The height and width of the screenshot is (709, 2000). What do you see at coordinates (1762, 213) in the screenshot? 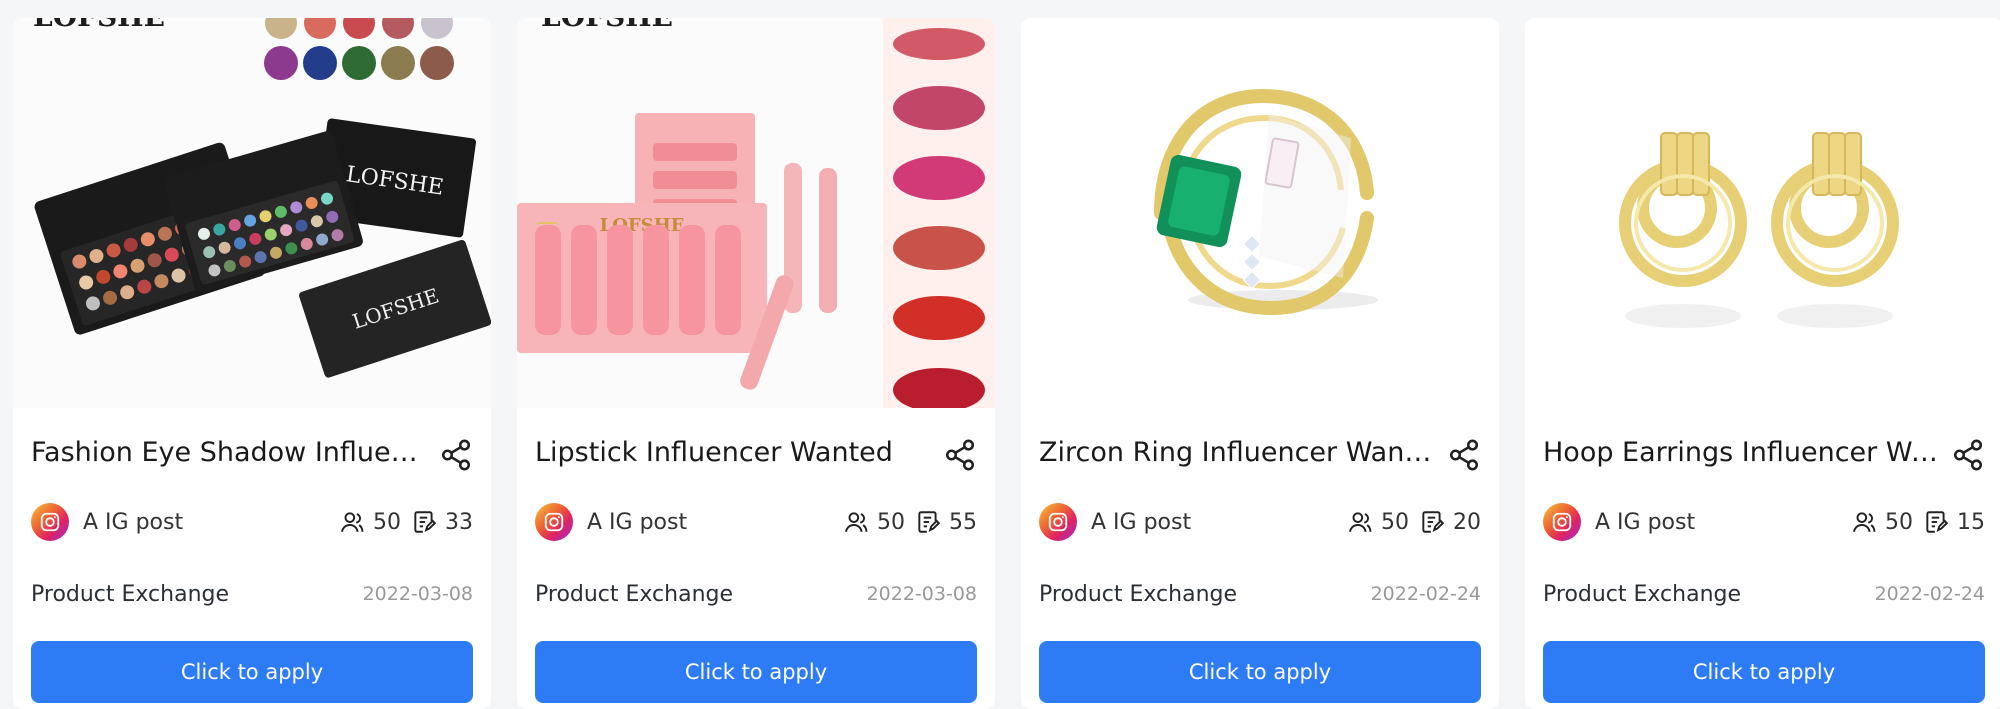
I see `product-image-earrings` at bounding box center [1762, 213].